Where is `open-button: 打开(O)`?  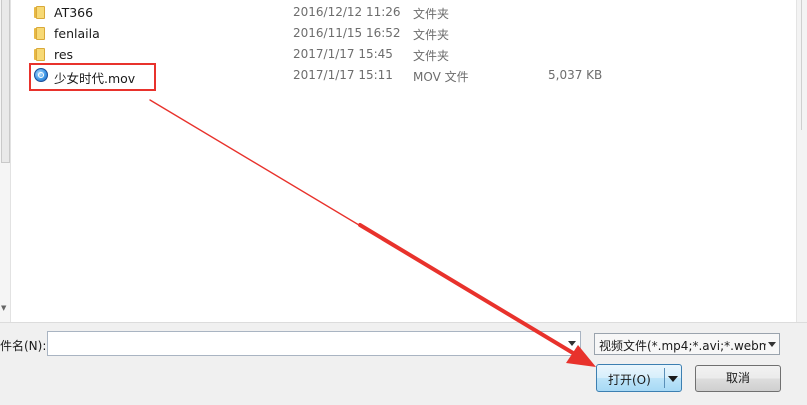
open-button: 打开(O) is located at coordinates (639, 378).